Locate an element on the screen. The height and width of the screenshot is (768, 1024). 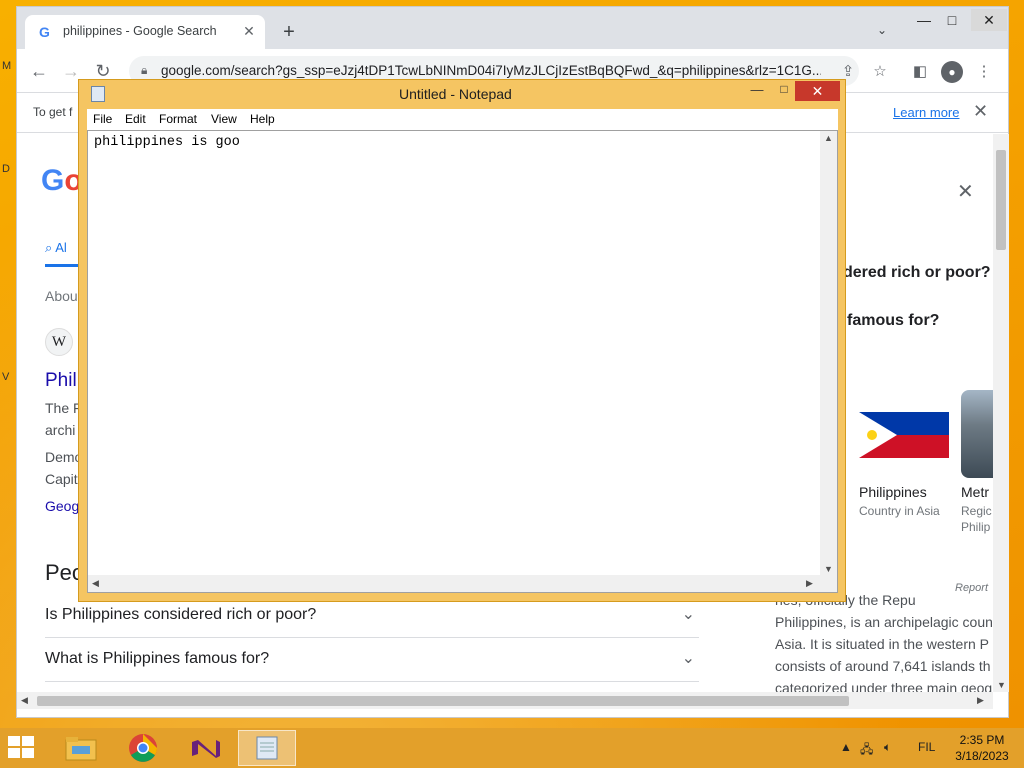
result-fact: Demo is located at coordinates (64, 457).